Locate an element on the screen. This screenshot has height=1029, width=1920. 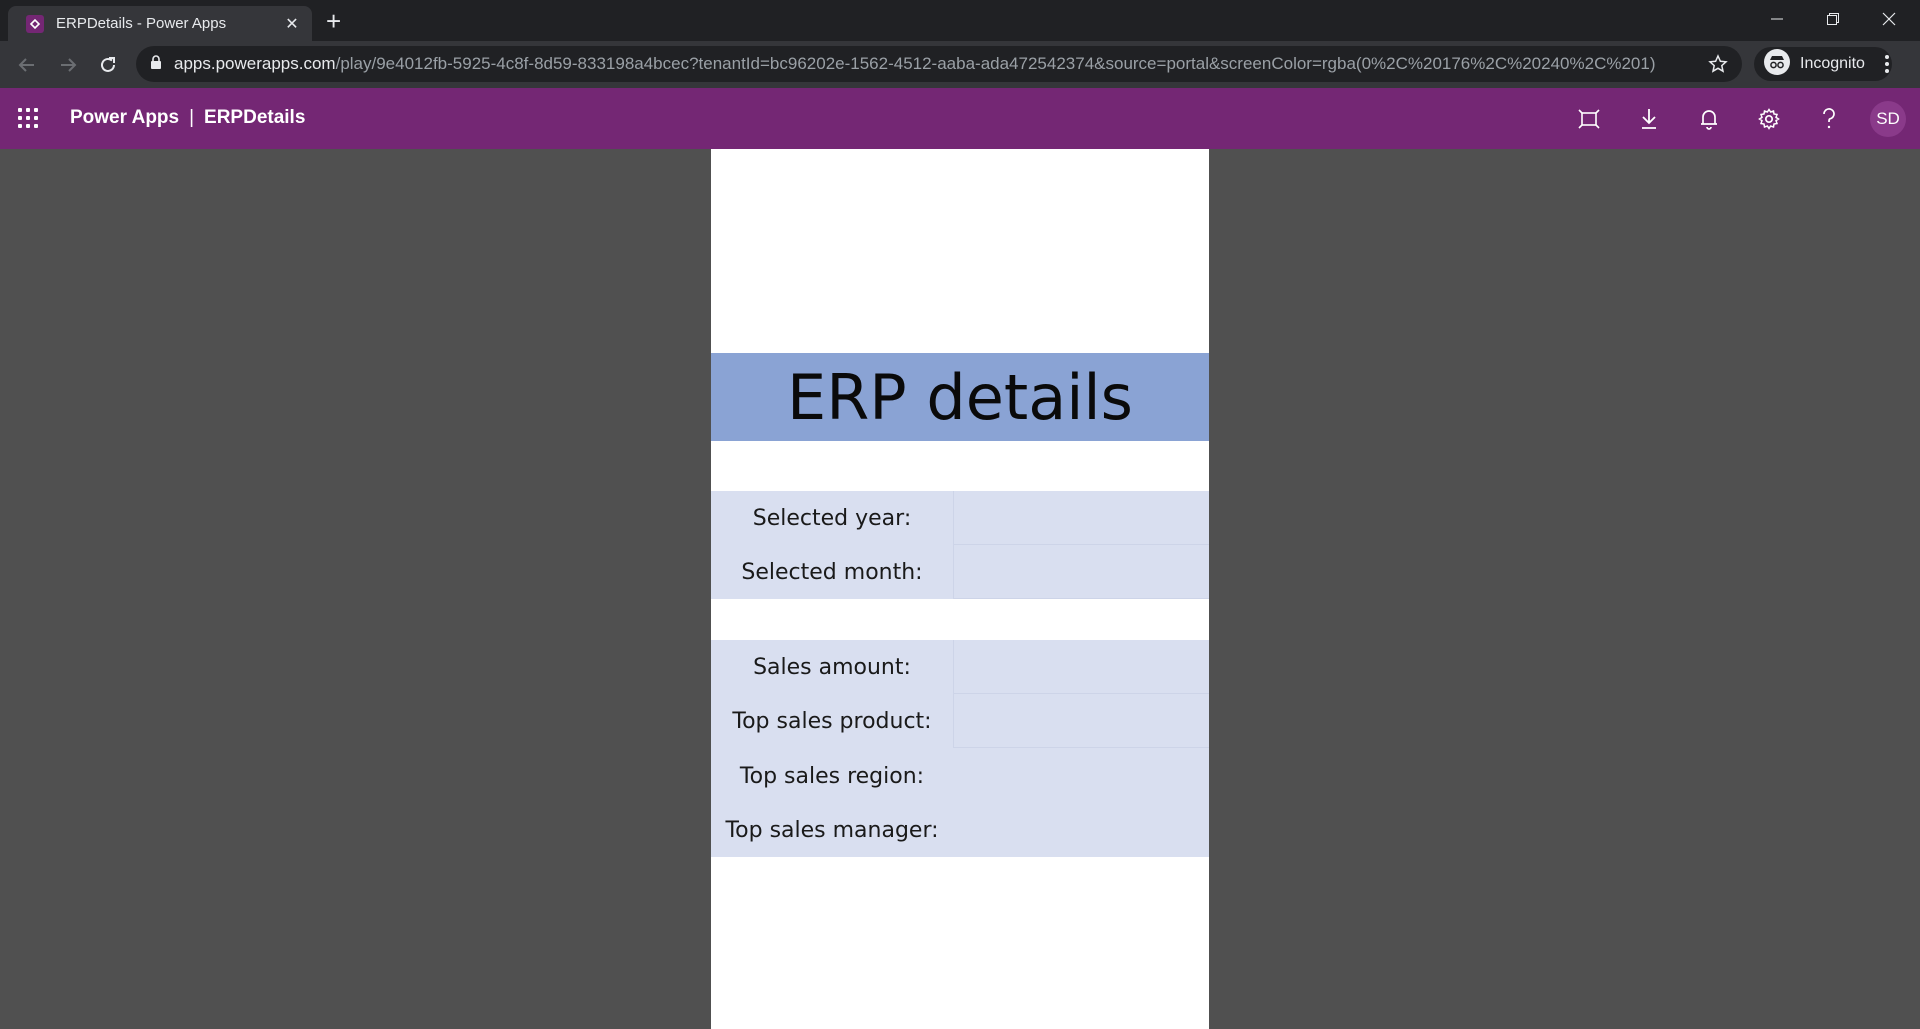
browser-tab: ERPDetails - Power Apps ✕ is located at coordinates (160, 23).